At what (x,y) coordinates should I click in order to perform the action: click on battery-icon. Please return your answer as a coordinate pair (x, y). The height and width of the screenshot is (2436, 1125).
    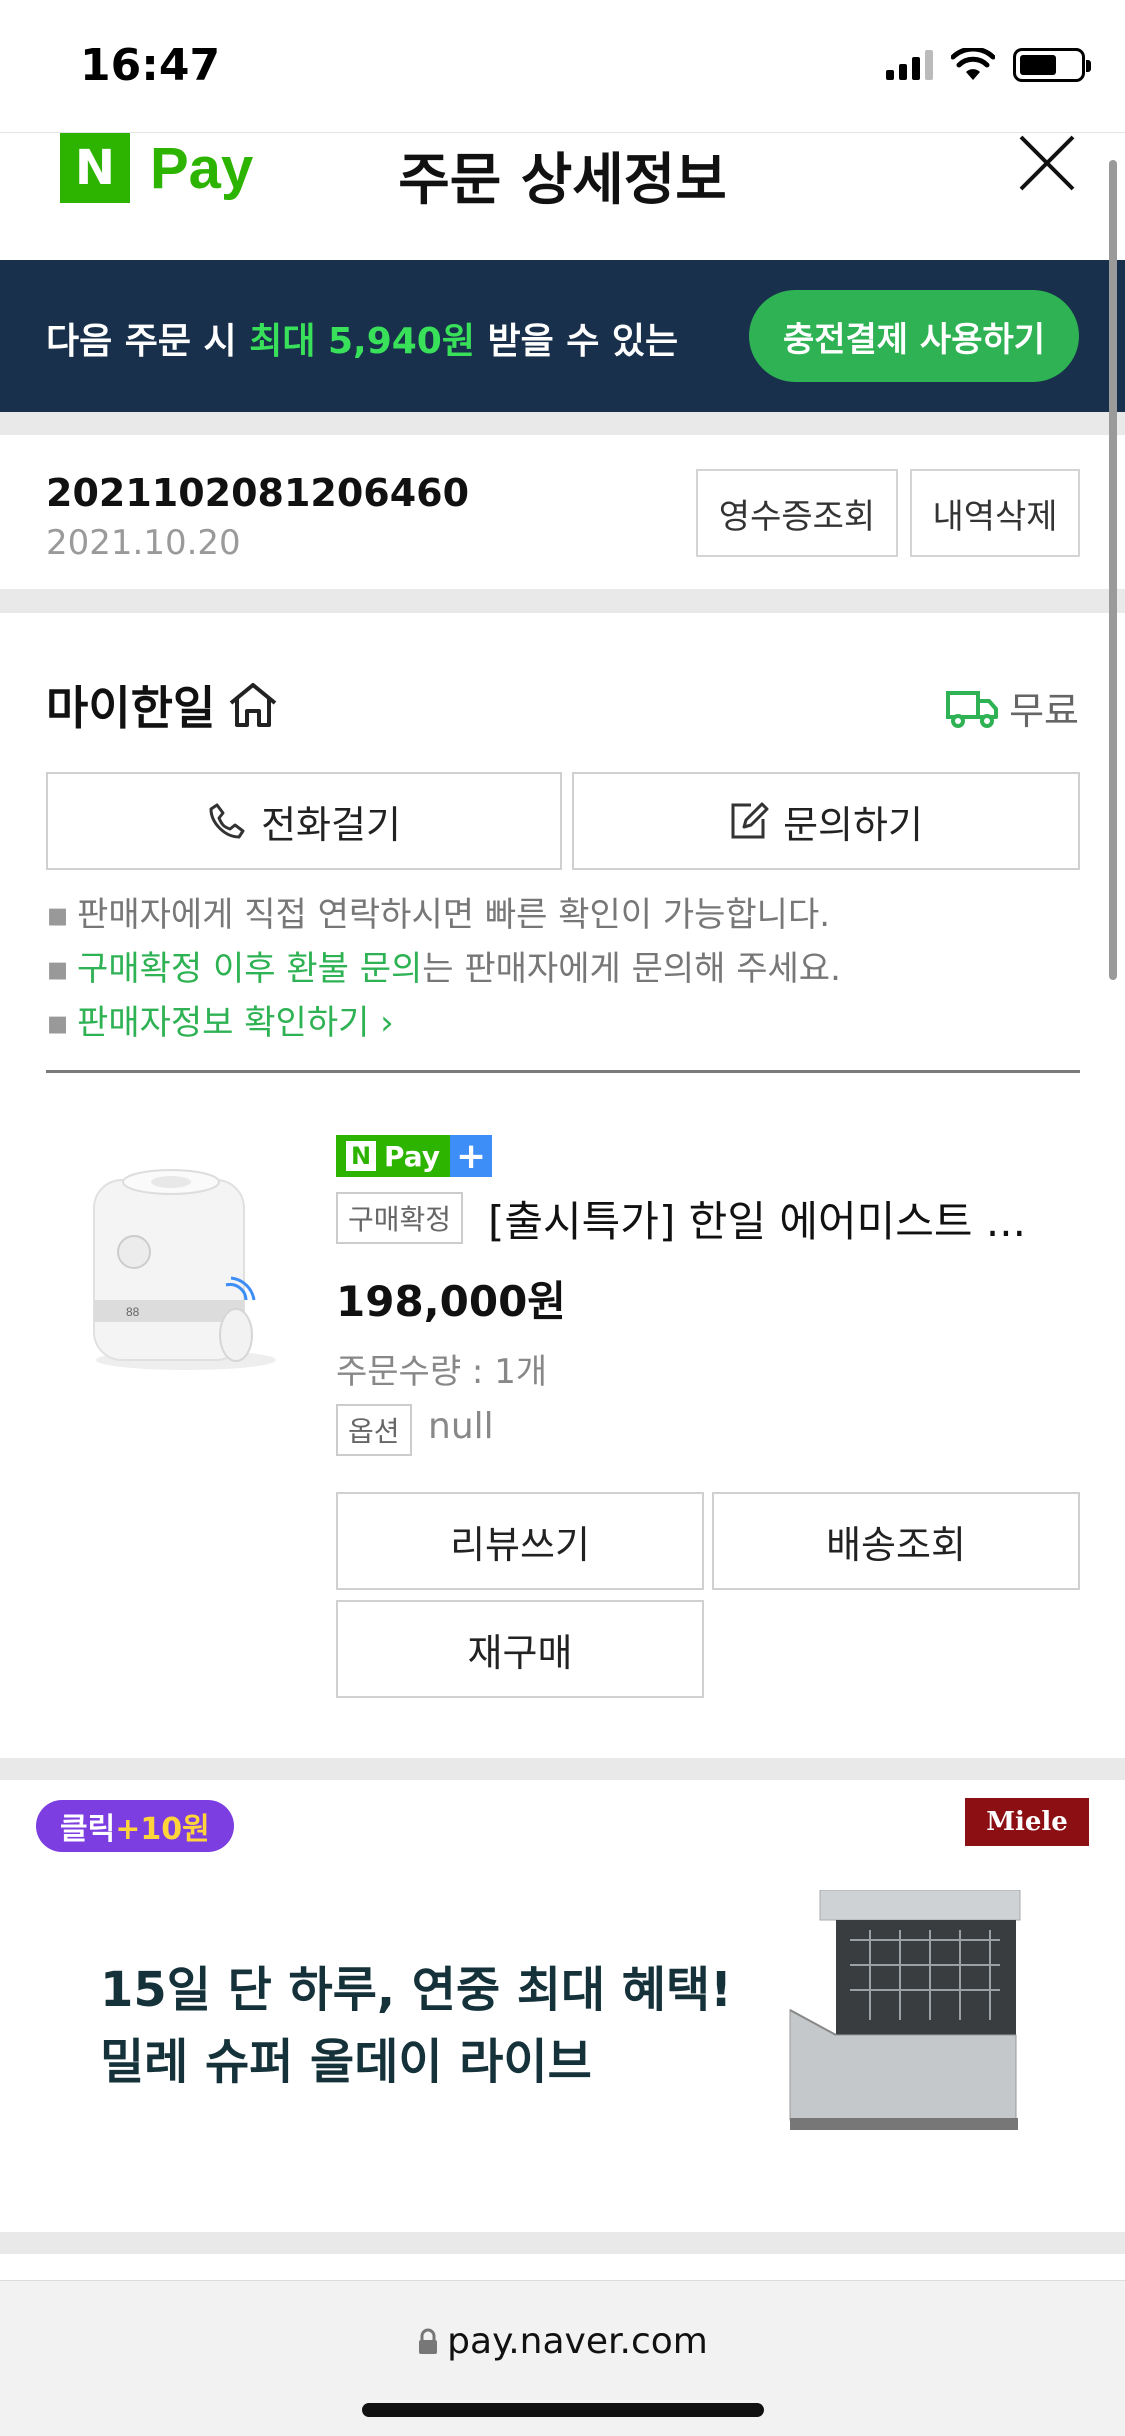
    Looking at the image, I should click on (1052, 65).